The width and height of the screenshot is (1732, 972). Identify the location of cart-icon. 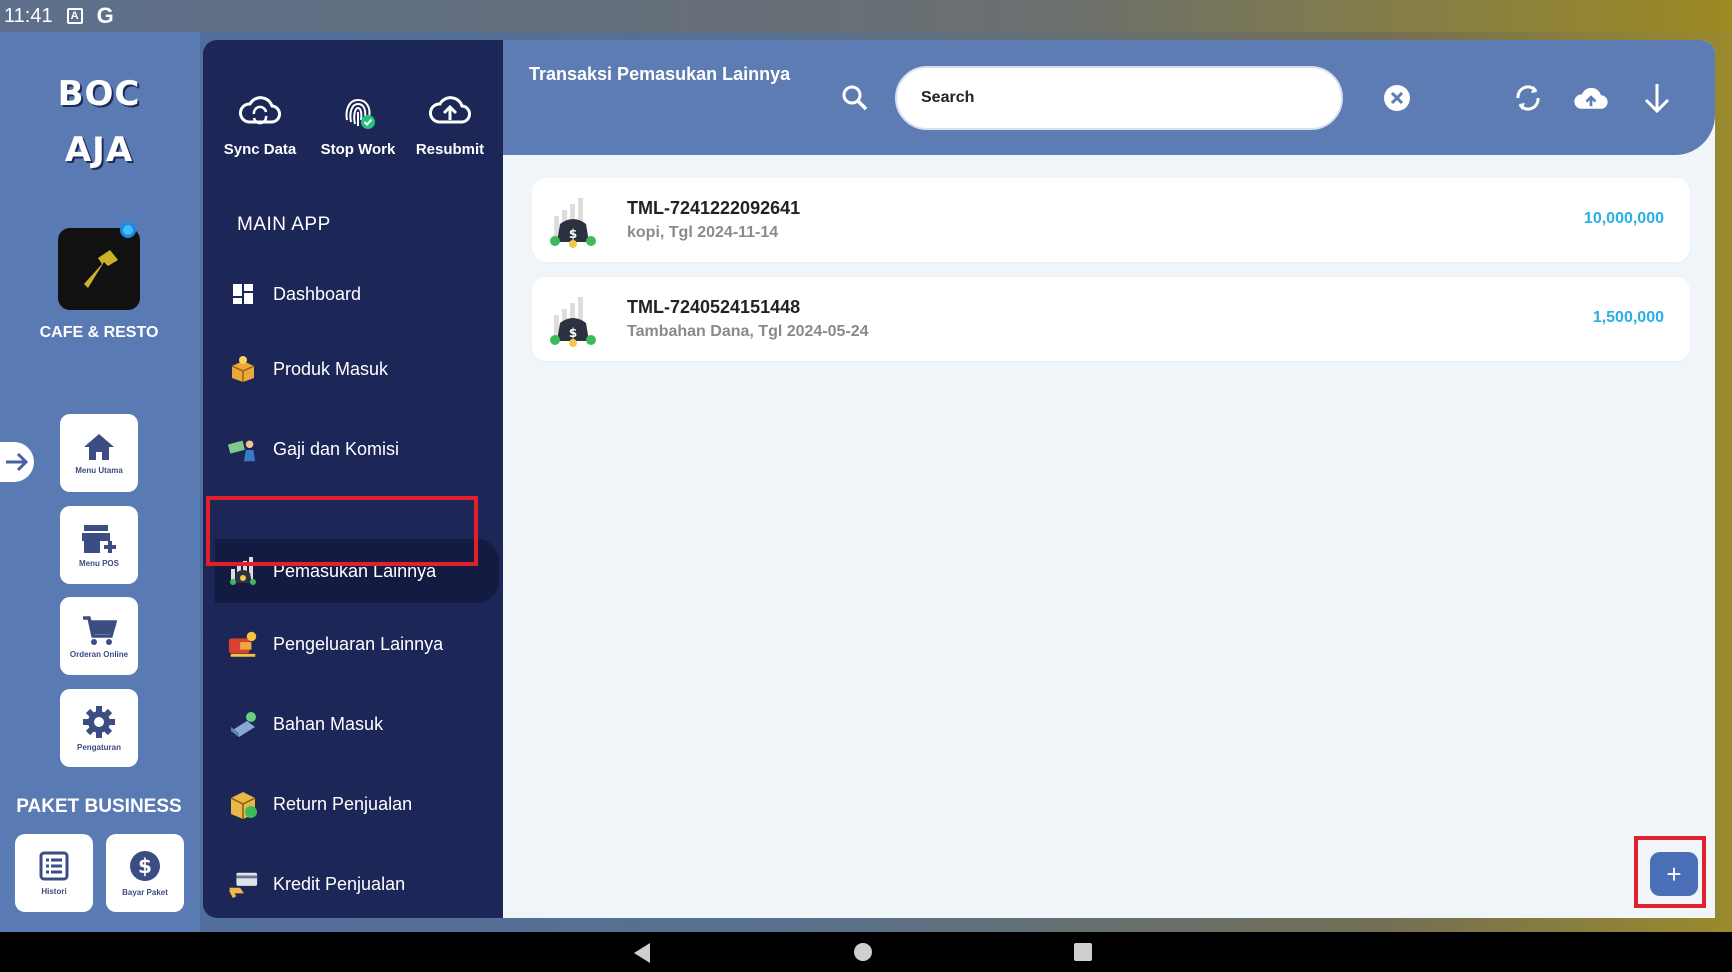
(100, 630).